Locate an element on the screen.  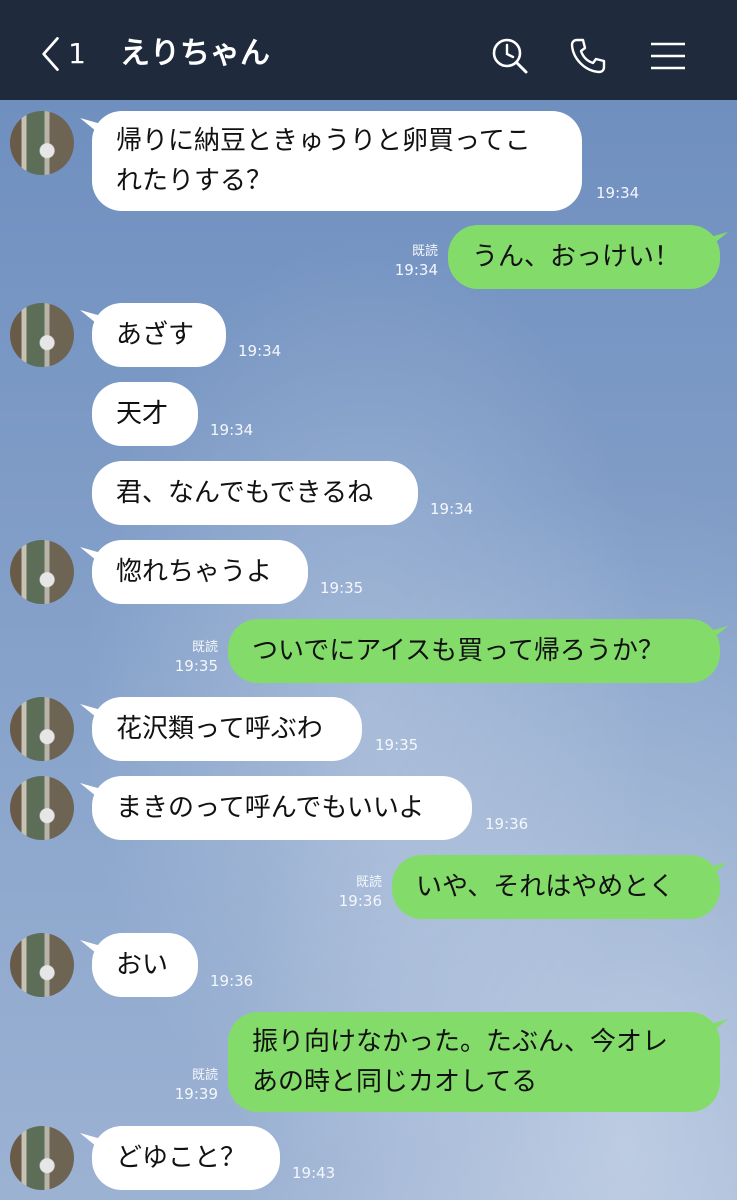
message-text: ついでにアイスも買って帰ろうか？ is located at coordinates (458, 651).